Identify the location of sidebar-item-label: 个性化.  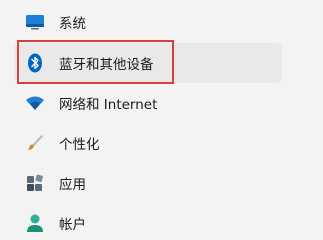
(79, 145).